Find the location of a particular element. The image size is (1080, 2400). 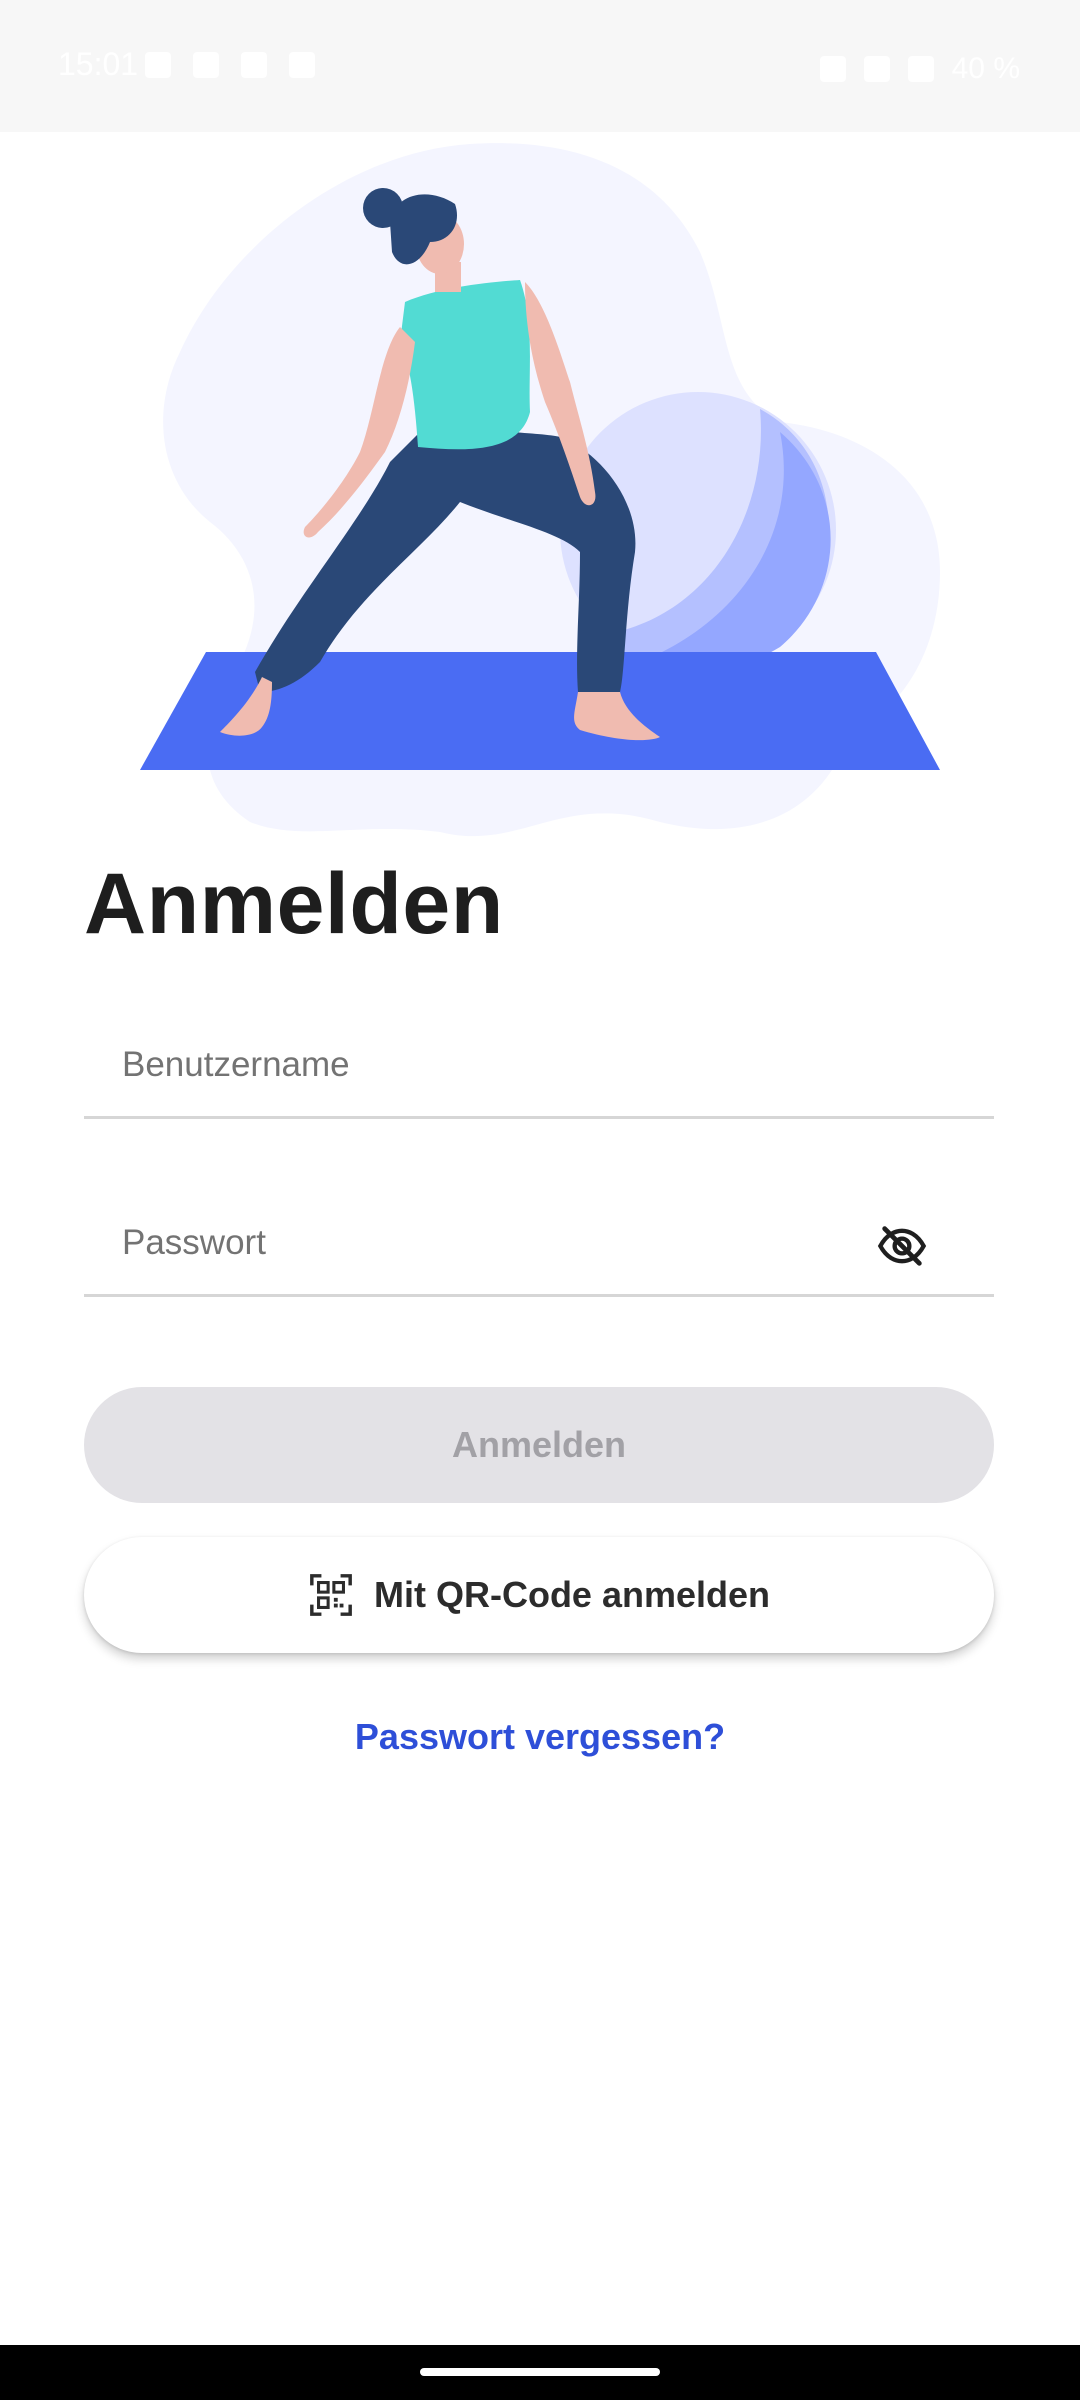

username-field is located at coordinates (539, 1061).